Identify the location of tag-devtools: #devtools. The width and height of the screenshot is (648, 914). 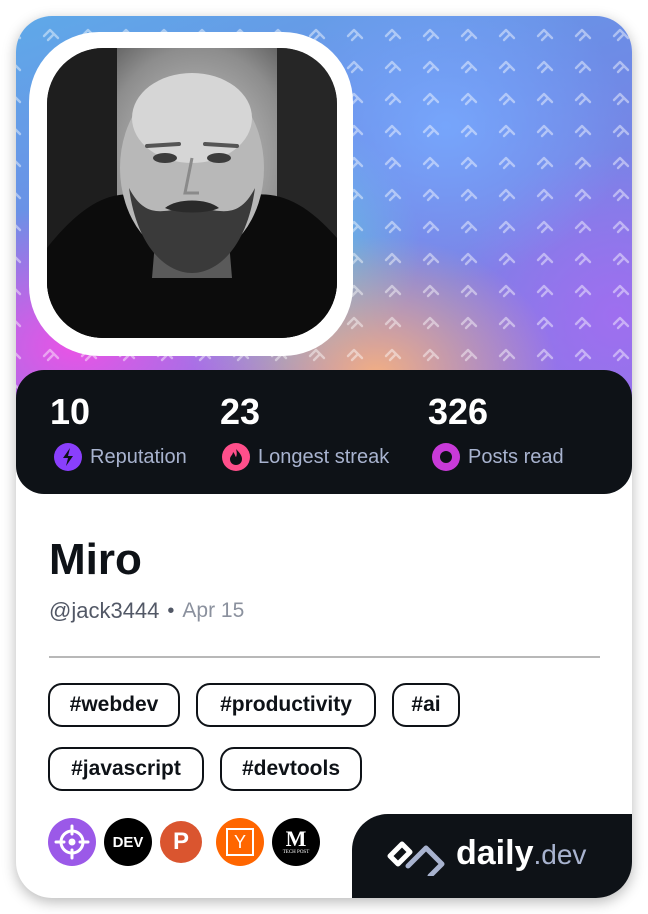
(291, 769).